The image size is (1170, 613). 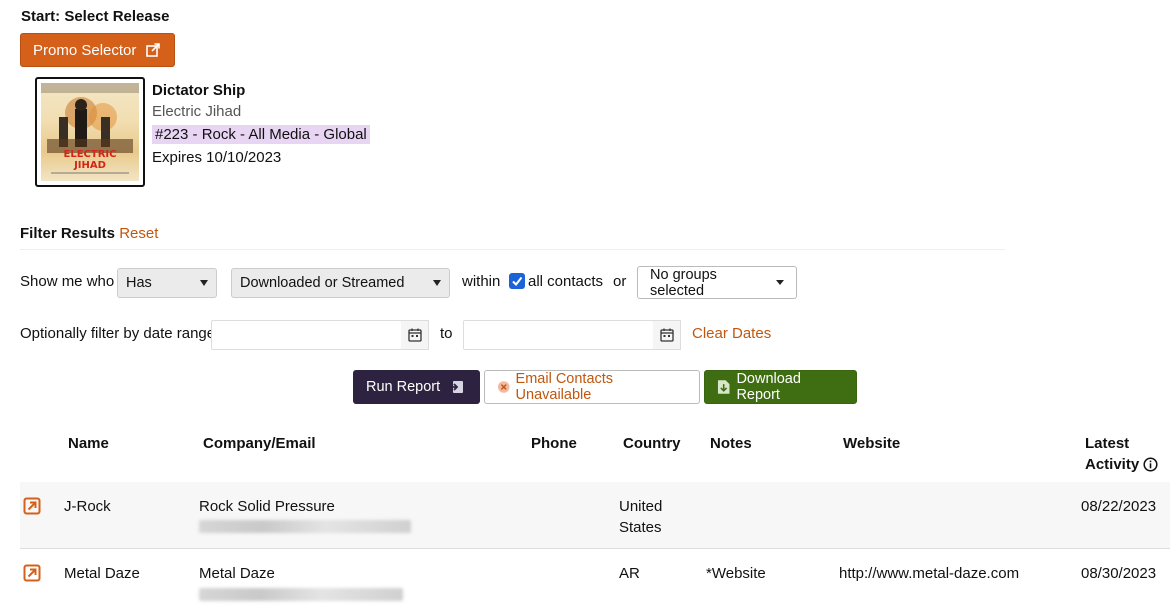 What do you see at coordinates (139, 283) in the screenshot?
I see `has-select-value: Has` at bounding box center [139, 283].